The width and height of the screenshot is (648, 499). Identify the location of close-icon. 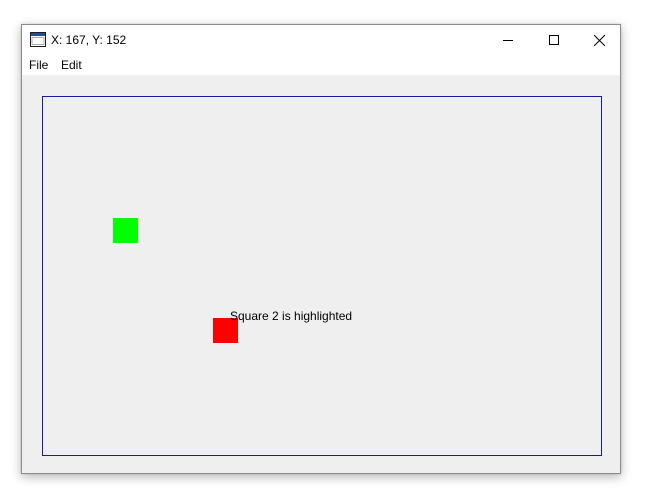
(599, 40).